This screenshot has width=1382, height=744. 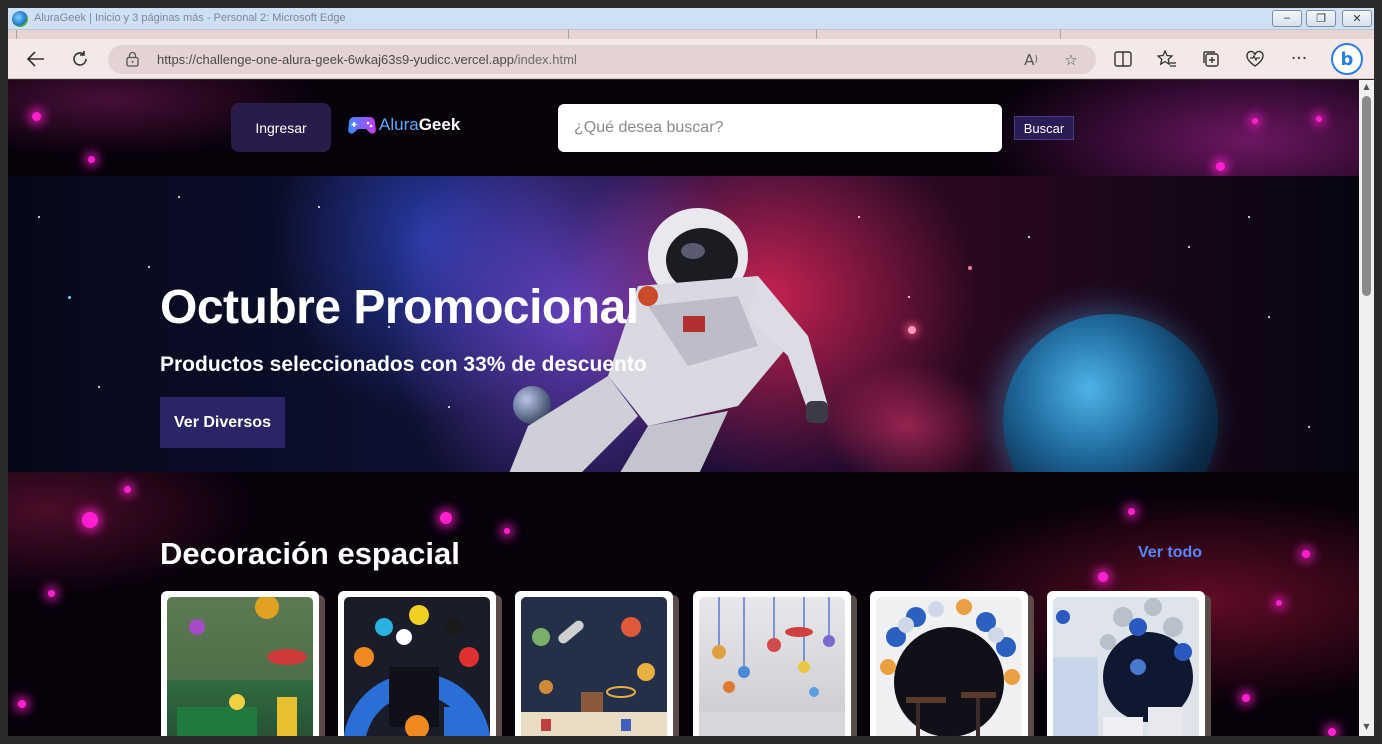 I want to click on favorites-icon, so click(x=1167, y=59).